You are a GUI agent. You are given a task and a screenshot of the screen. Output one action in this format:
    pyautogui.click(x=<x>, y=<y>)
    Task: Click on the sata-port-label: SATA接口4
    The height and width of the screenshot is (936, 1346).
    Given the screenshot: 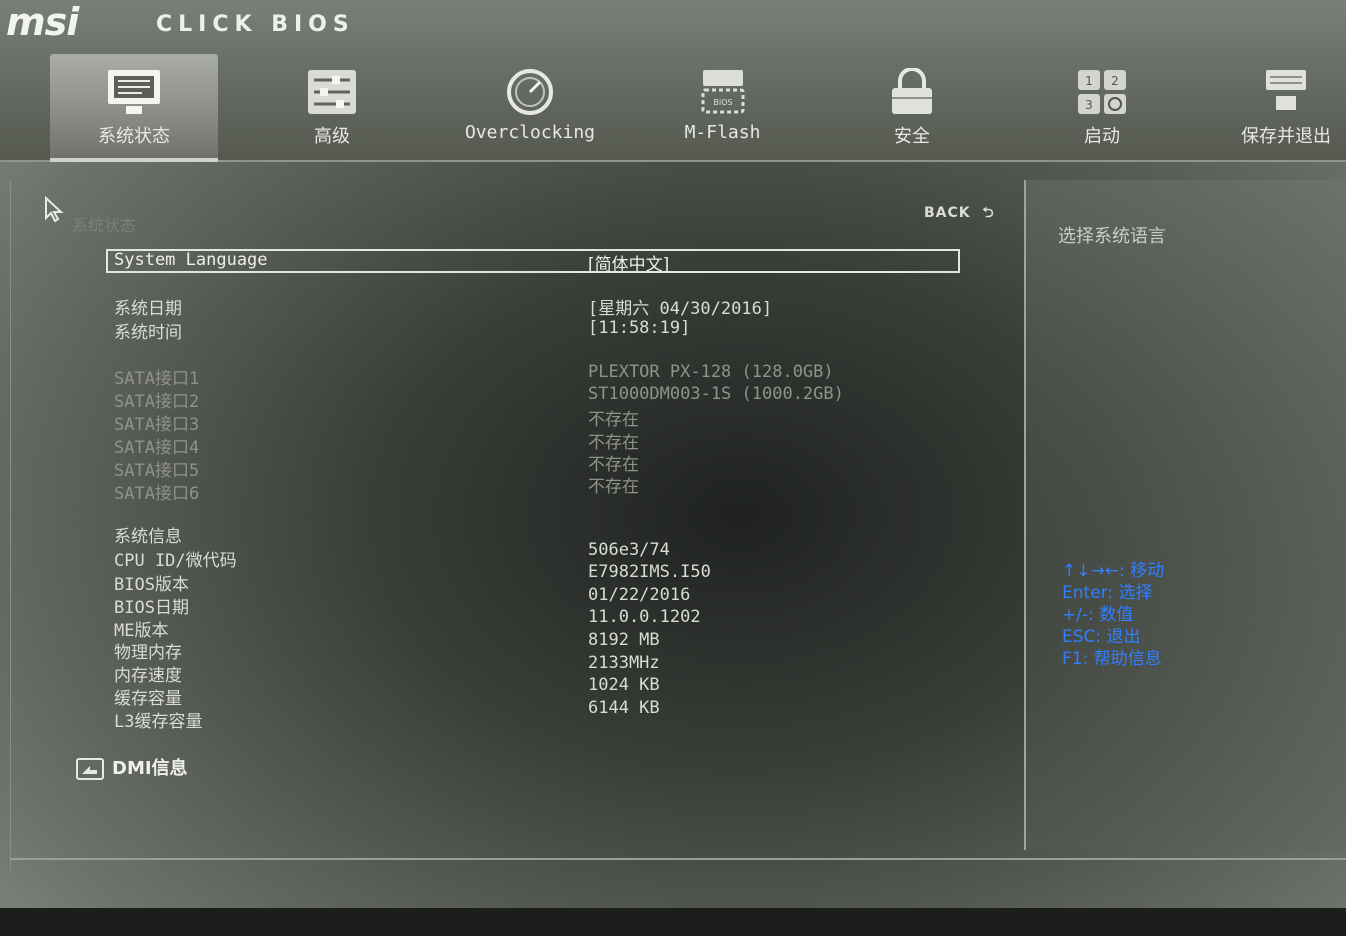 What is the action you would take?
    pyautogui.click(x=157, y=448)
    